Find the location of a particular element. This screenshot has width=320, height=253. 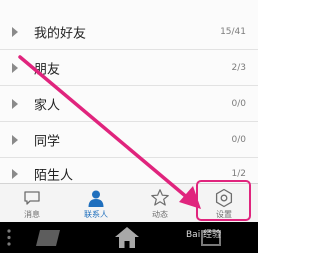

back-icon is located at coordinates (48, 237).